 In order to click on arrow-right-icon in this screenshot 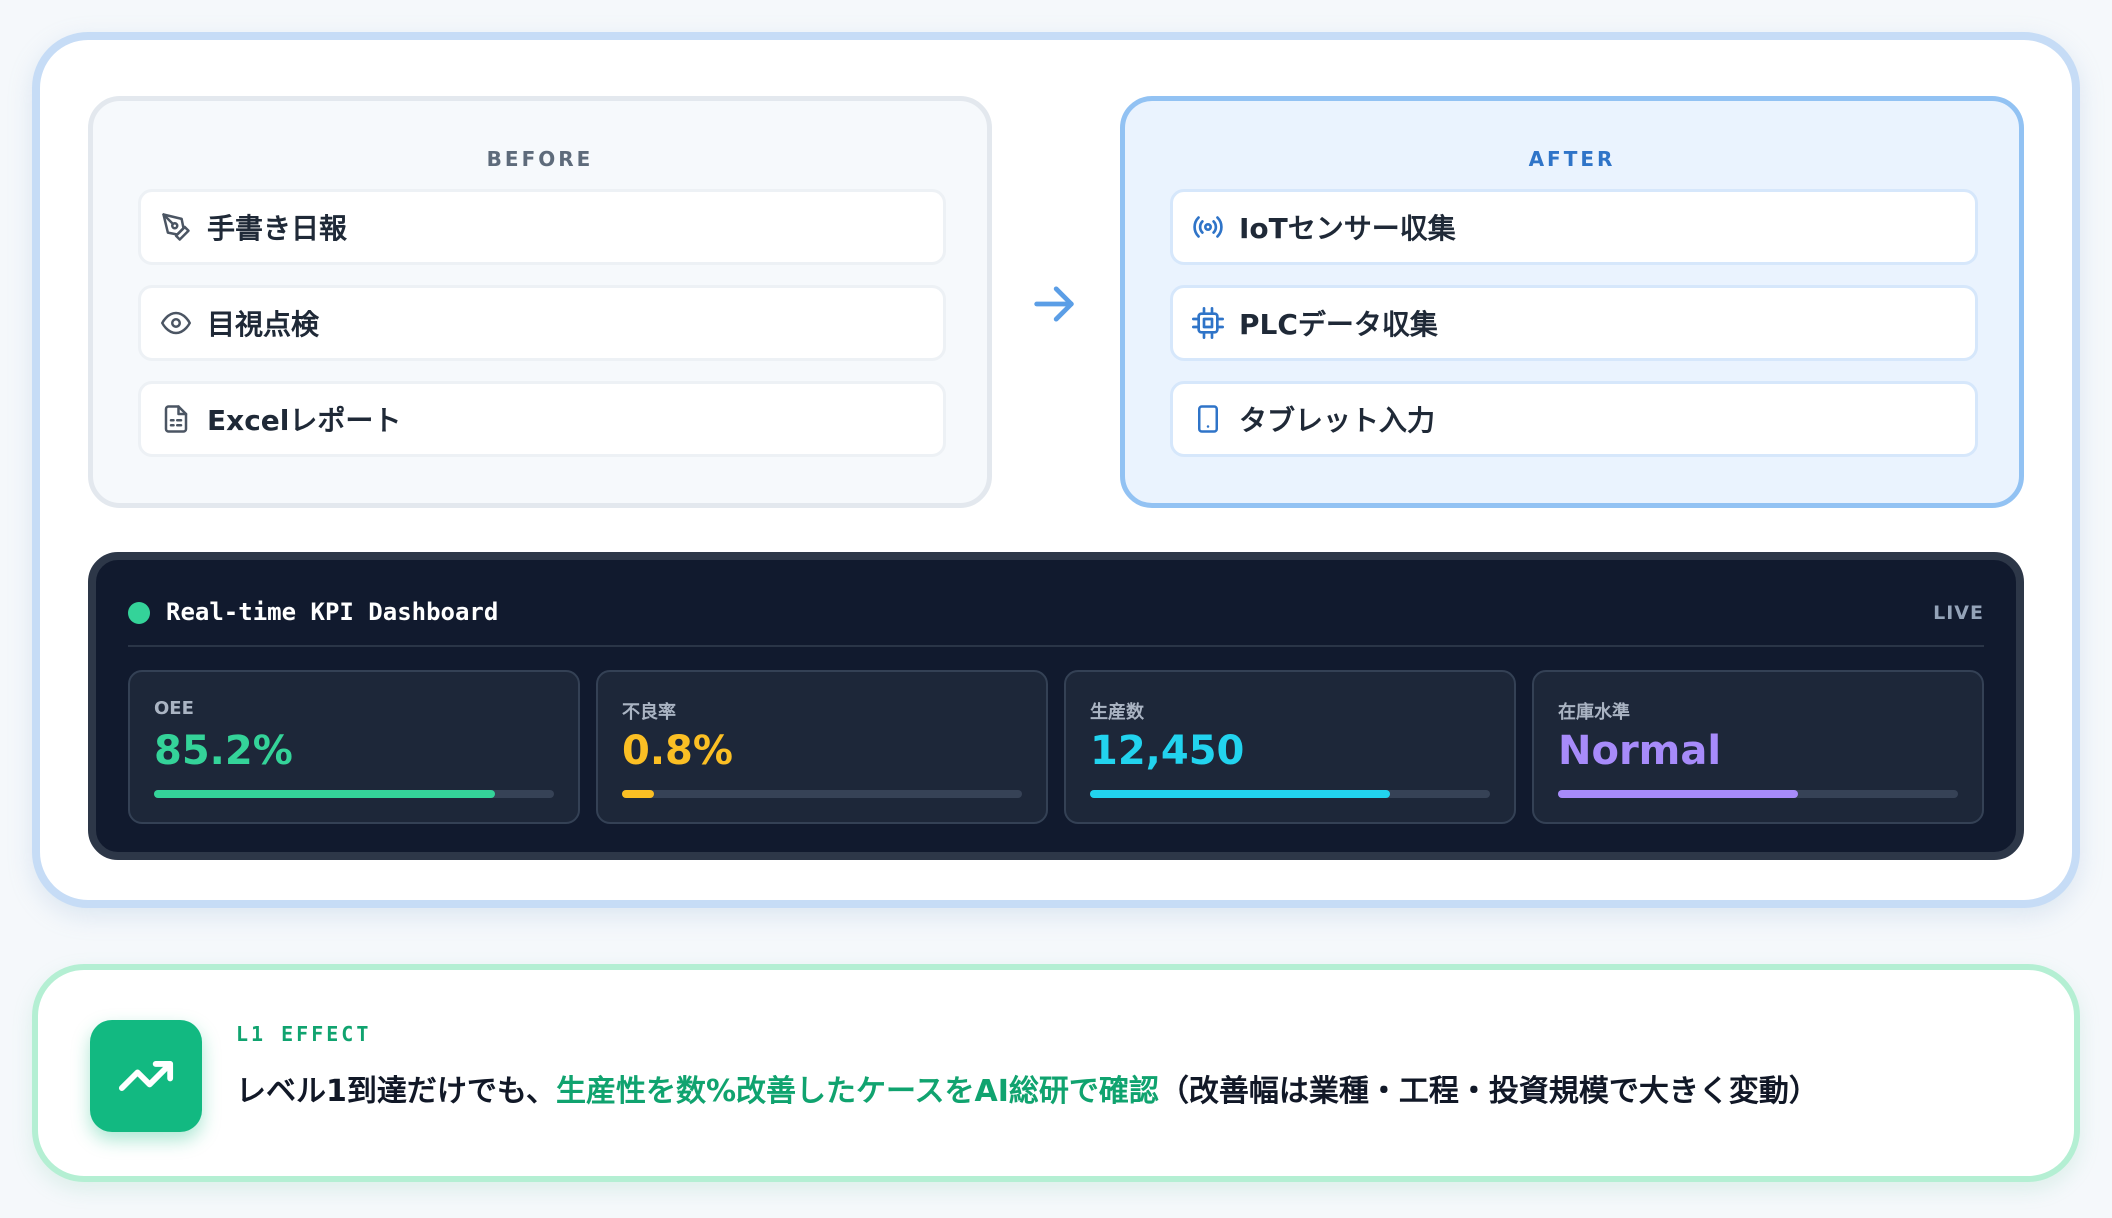, I will do `click(1054, 304)`.